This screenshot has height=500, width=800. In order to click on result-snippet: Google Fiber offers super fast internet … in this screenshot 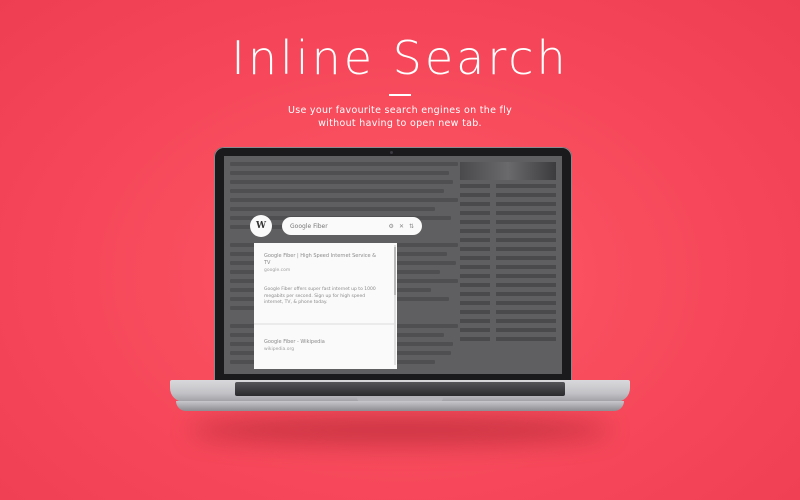, I will do `click(320, 296)`.